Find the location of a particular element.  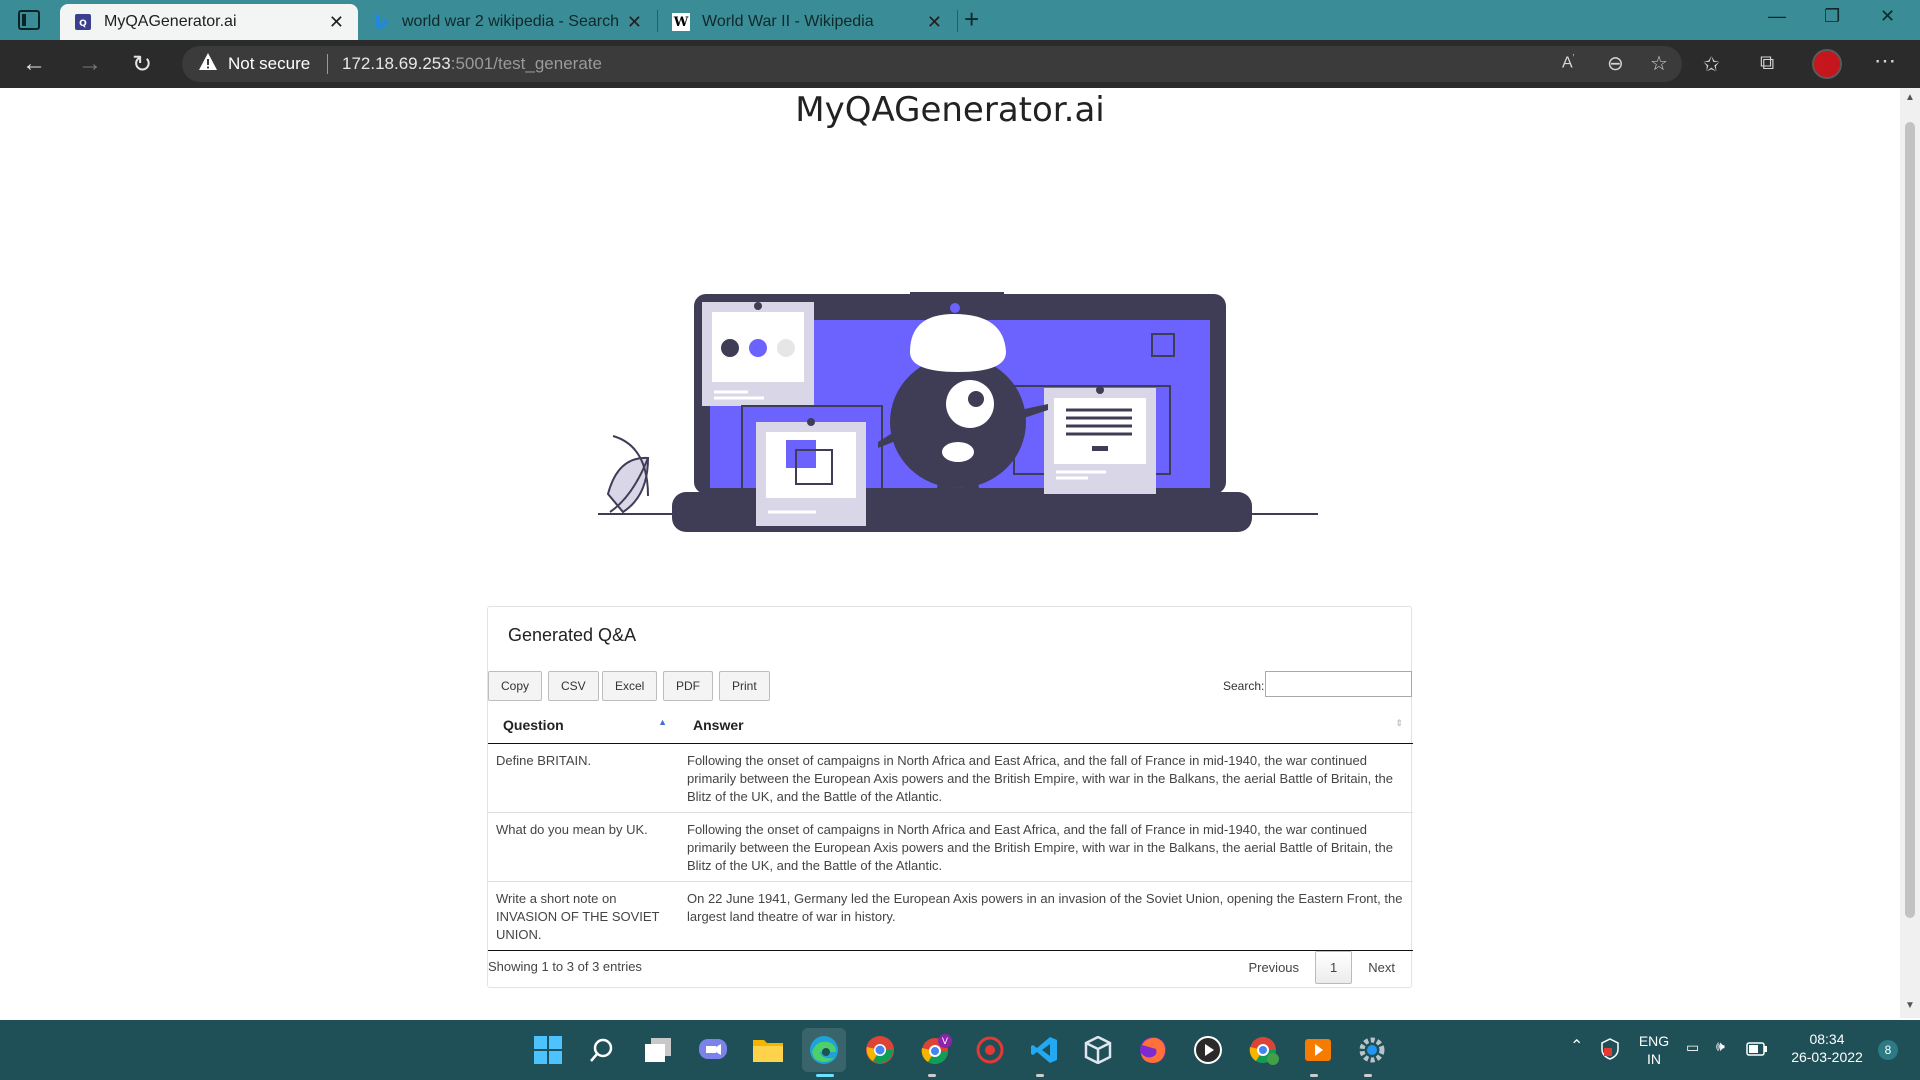

file-explorer-icon is located at coordinates (768, 1050).